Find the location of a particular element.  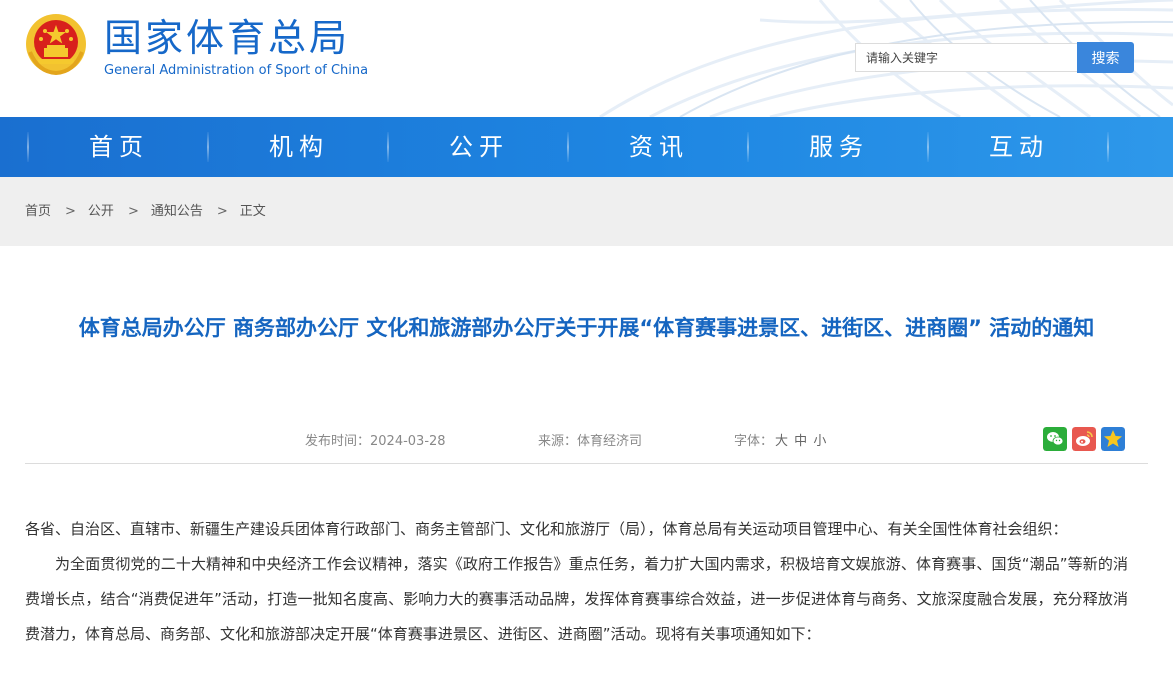

source-label: 来源： is located at coordinates (558, 441).